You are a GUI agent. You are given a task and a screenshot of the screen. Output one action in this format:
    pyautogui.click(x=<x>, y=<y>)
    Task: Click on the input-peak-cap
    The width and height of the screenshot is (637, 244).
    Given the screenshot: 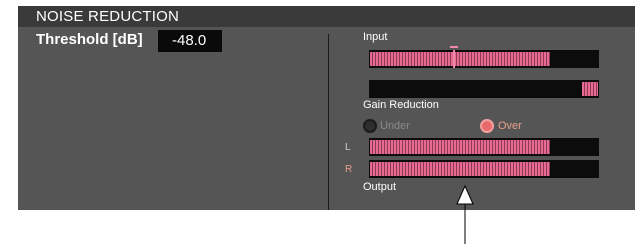 What is the action you would take?
    pyautogui.click(x=454, y=47)
    